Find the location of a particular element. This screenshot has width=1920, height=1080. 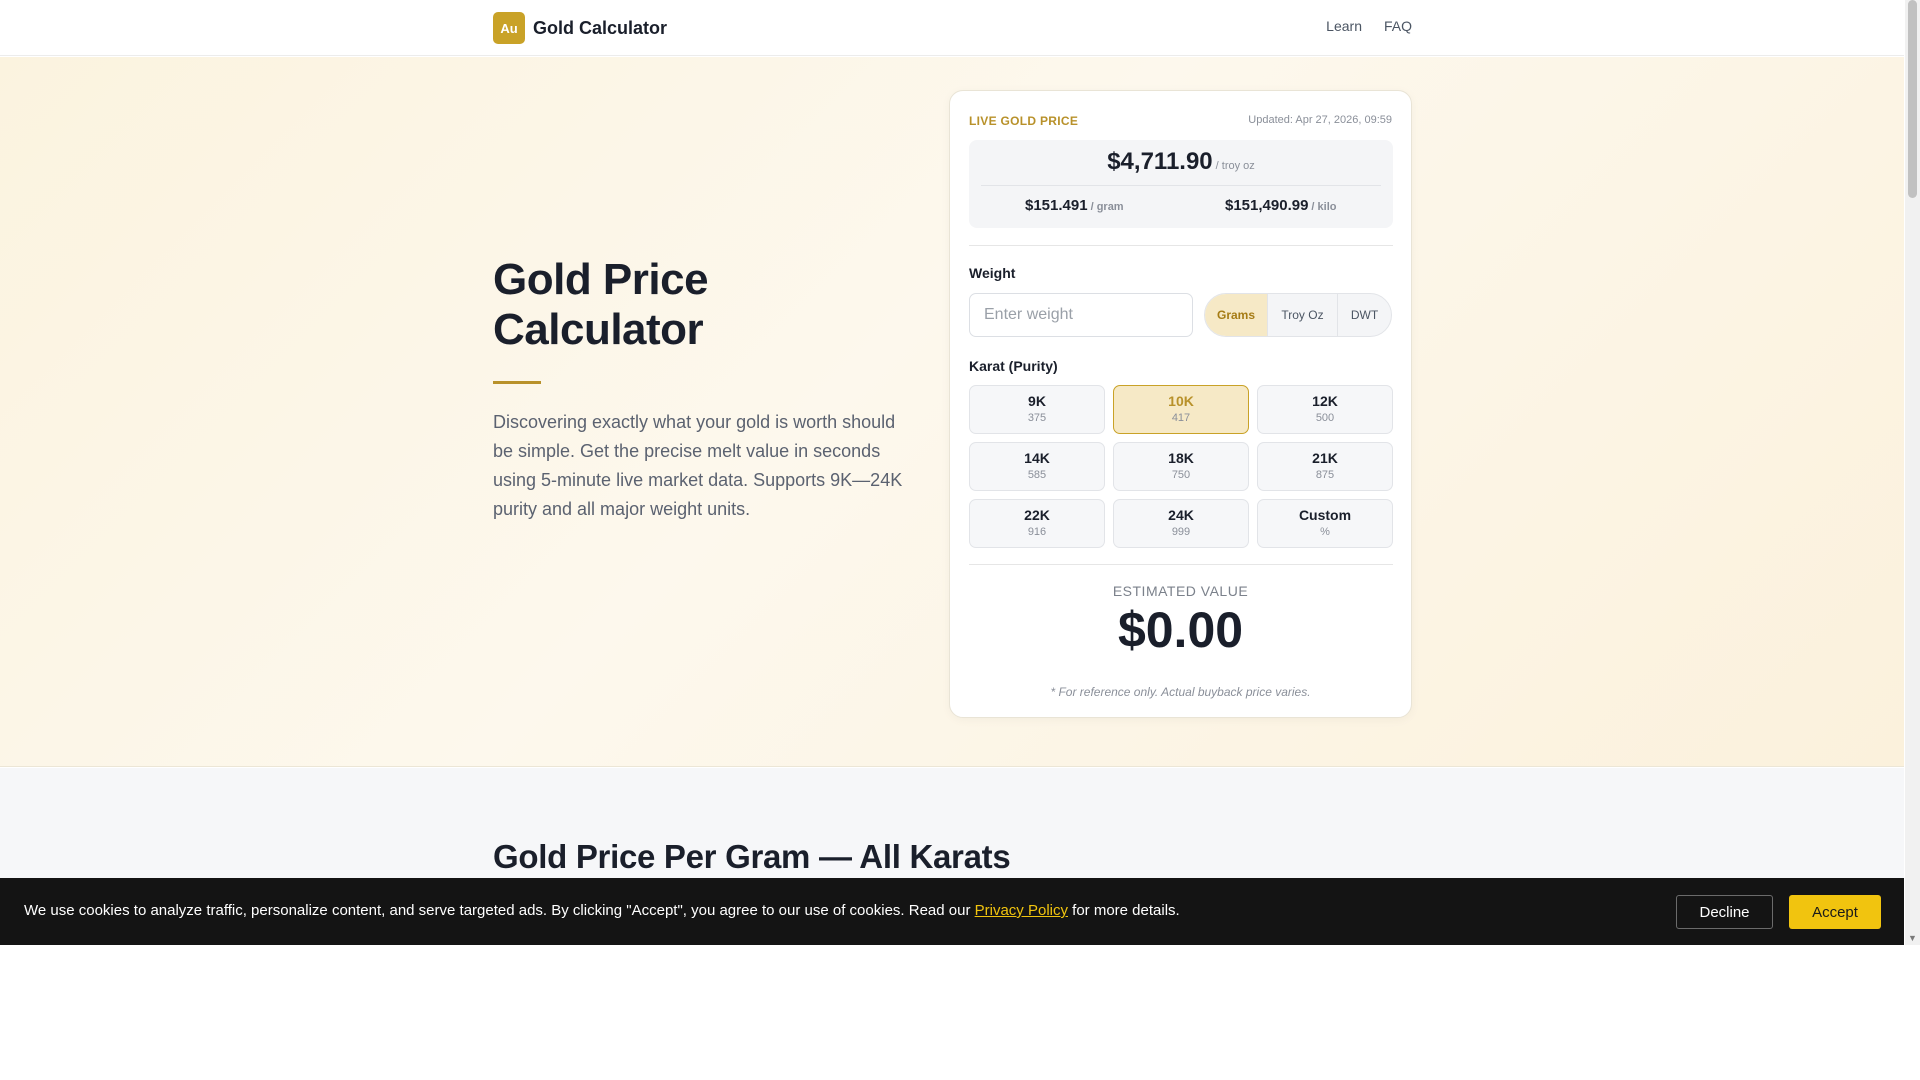

estimated-value-label: ESTIMATED VALUE is located at coordinates (1180, 591).